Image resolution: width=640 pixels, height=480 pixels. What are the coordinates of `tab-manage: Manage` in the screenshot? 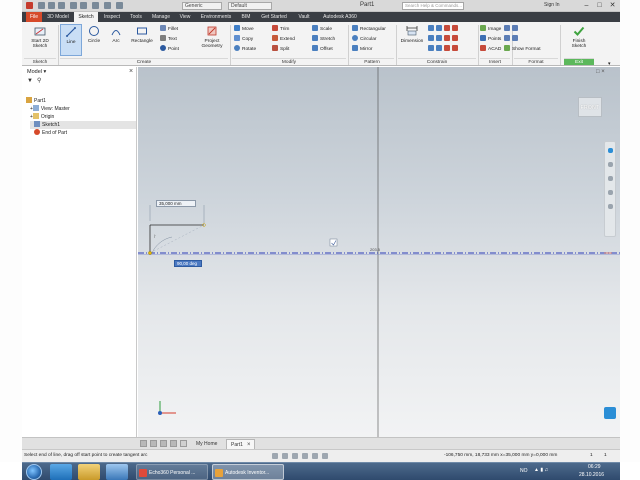 It's located at (161, 17).